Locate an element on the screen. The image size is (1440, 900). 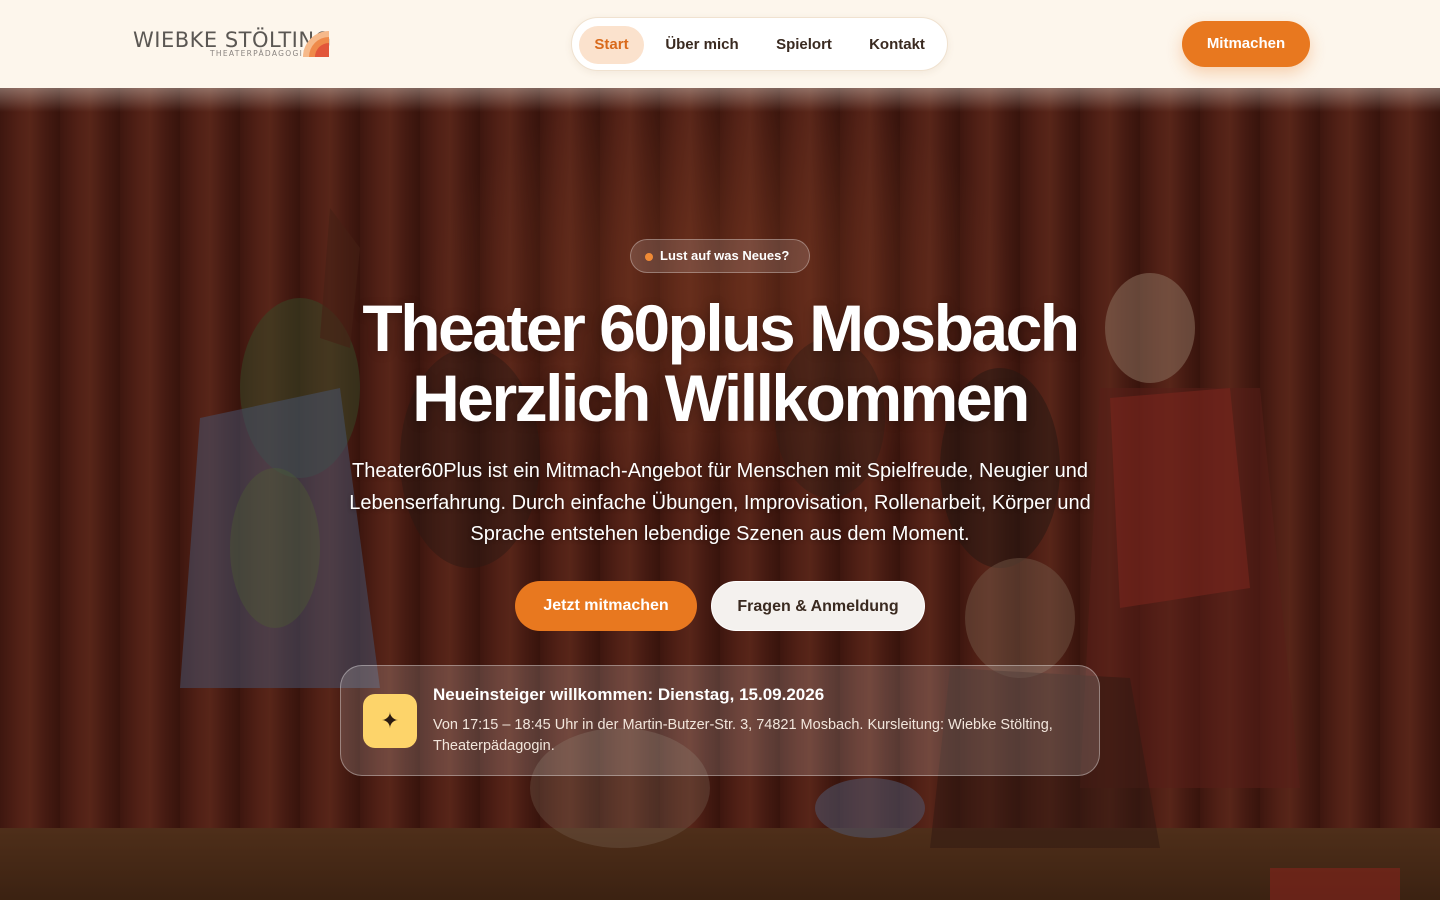
hero-top-fade is located at coordinates (720, 100).